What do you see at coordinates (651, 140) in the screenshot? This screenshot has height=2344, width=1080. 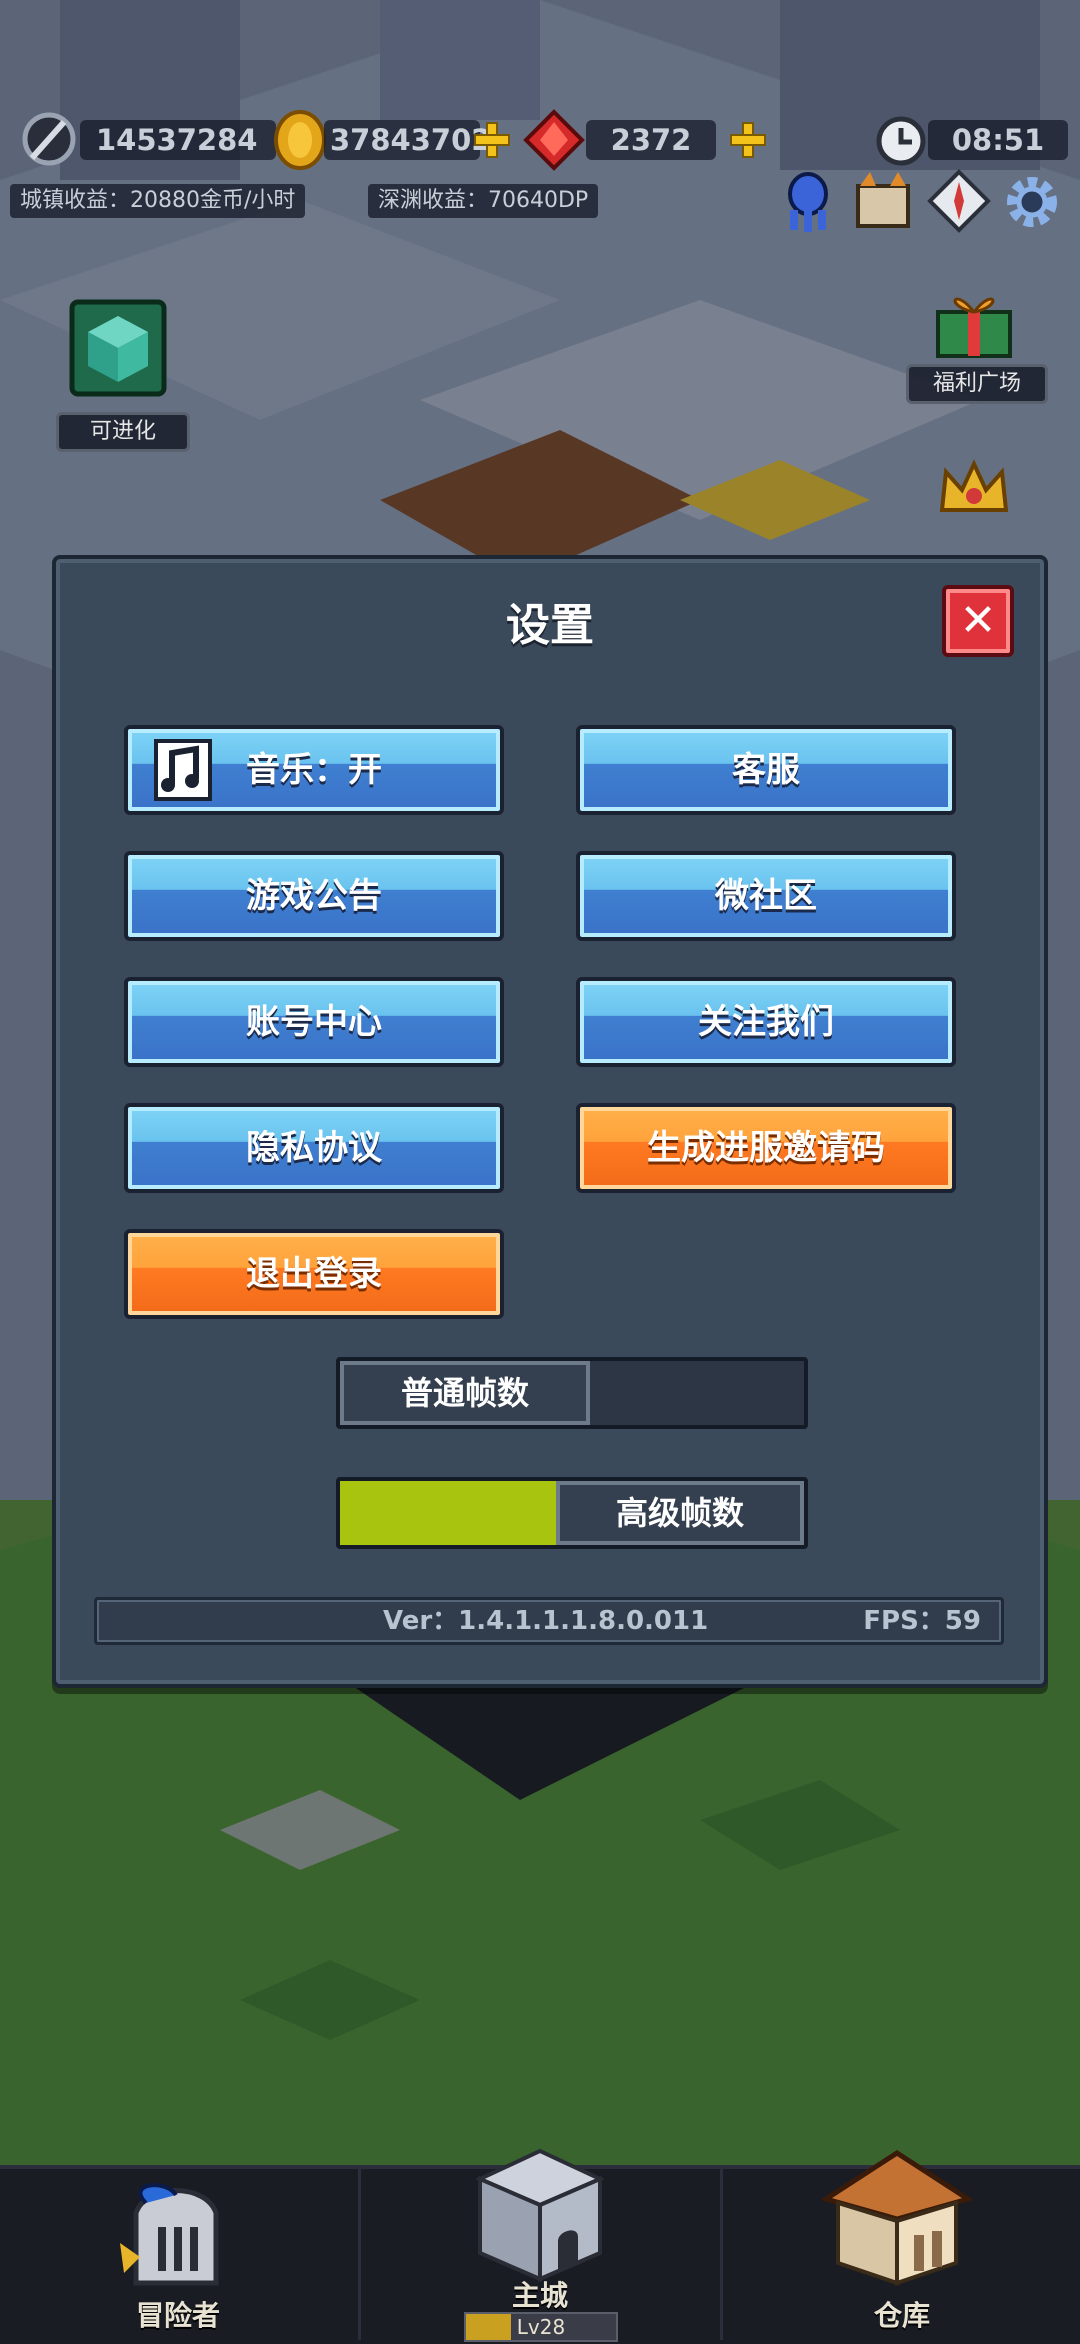 I see `gem-value: 2372` at bounding box center [651, 140].